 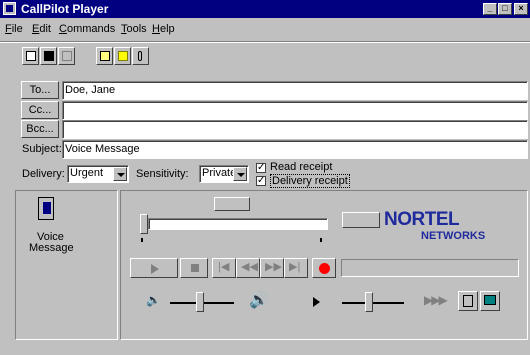 What do you see at coordinates (321, 240) in the screenshot?
I see `slider-tick-end` at bounding box center [321, 240].